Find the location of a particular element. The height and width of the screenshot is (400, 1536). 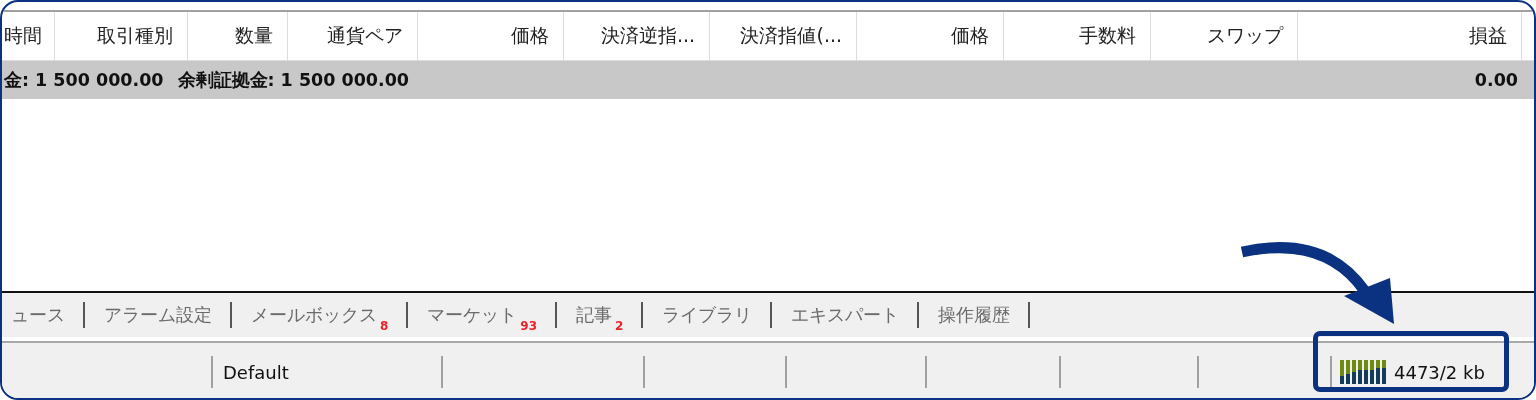

unread-count: 8 is located at coordinates (384, 326).